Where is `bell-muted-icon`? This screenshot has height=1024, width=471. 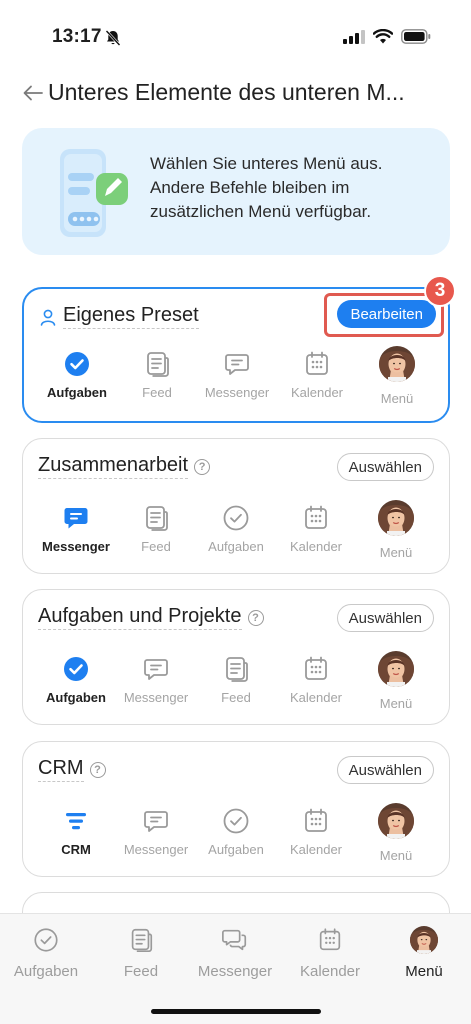 bell-muted-icon is located at coordinates (113, 38).